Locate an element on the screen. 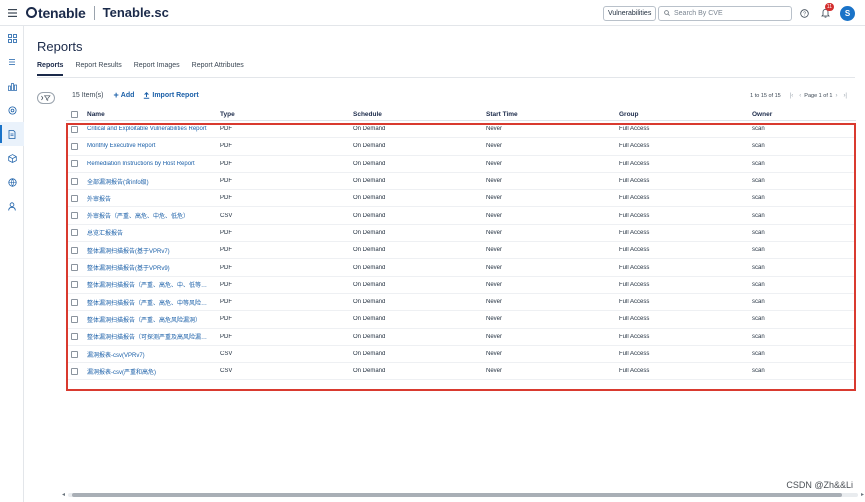 The width and height of the screenshot is (865, 502). select-all-cell is located at coordinates (76, 114).